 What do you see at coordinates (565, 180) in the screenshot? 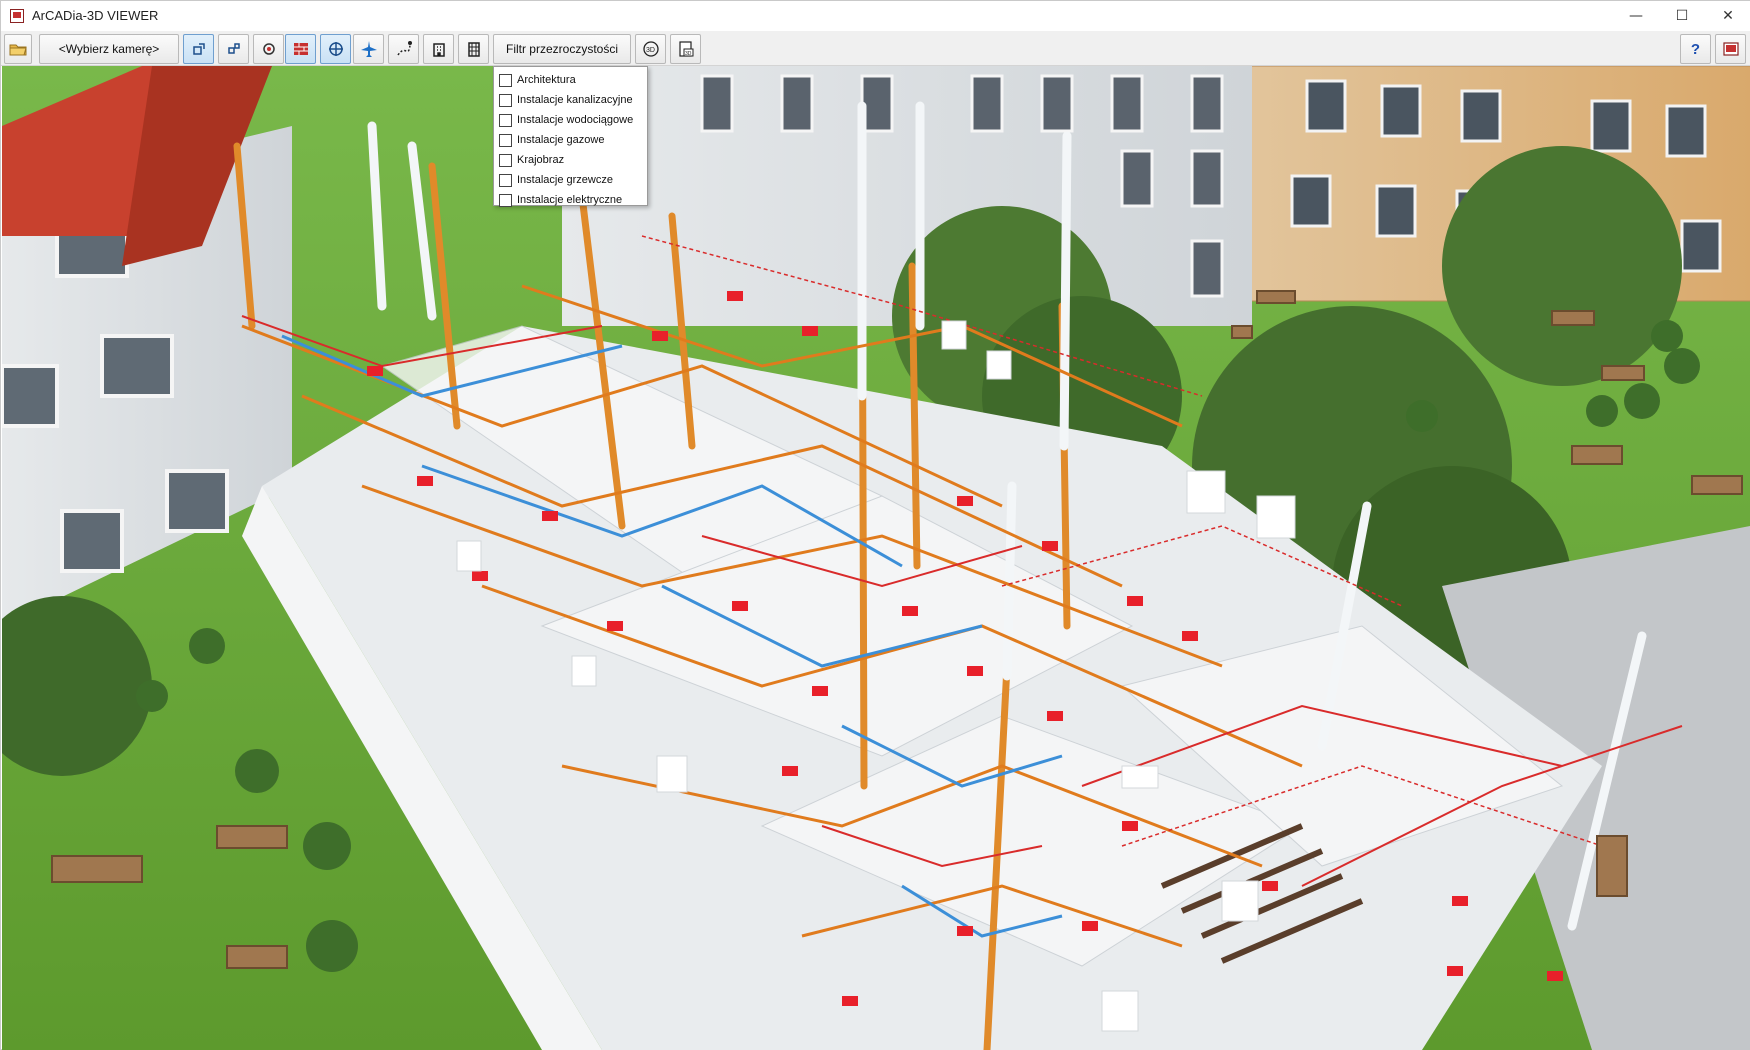
I see `filter-item-label: Instalacje grzewcze` at bounding box center [565, 180].